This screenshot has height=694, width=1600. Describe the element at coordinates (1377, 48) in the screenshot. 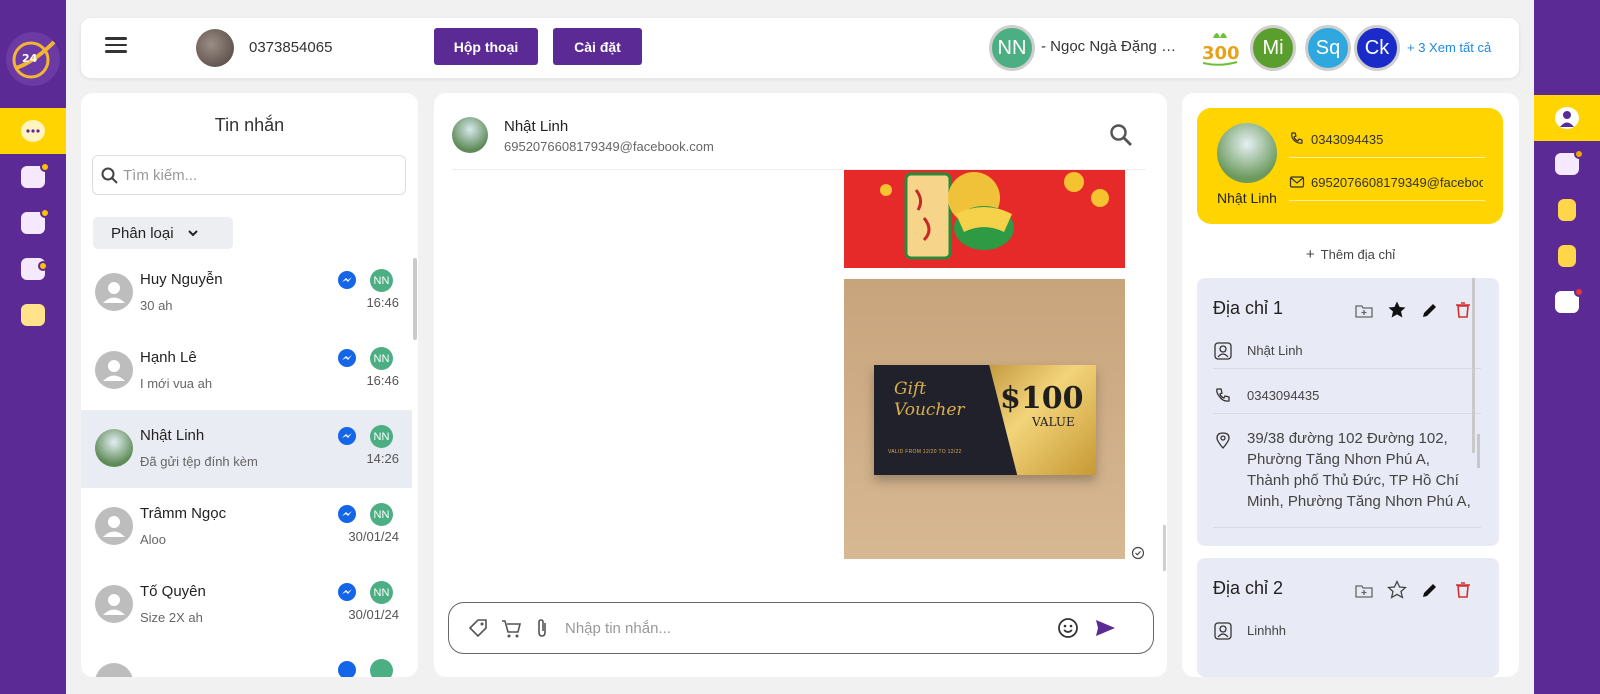

I see `page-avatar-ck: Ck` at that location.